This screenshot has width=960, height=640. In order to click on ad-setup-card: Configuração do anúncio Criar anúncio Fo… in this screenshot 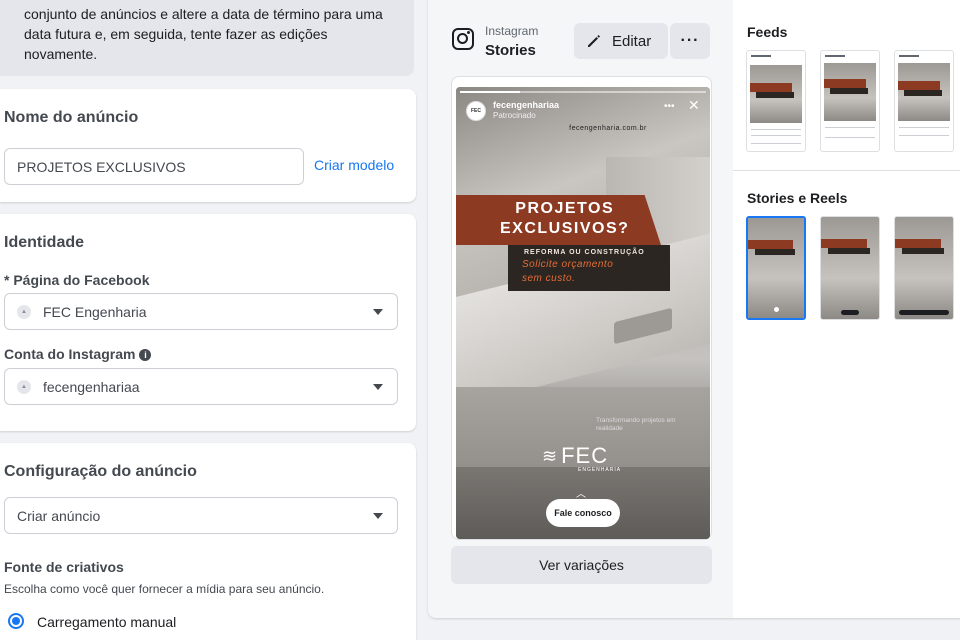, I will do `click(208, 541)`.